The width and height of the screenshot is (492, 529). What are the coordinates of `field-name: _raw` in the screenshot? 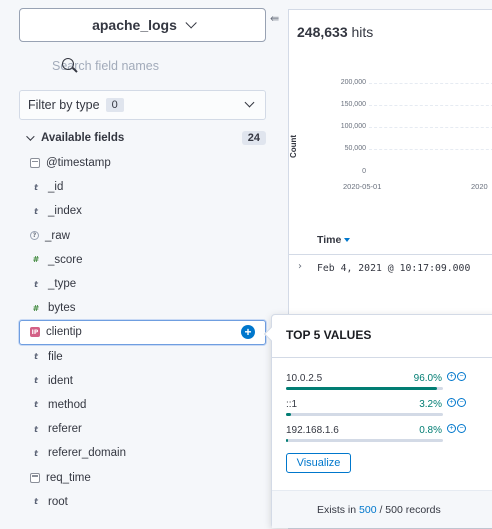 It's located at (57, 235).